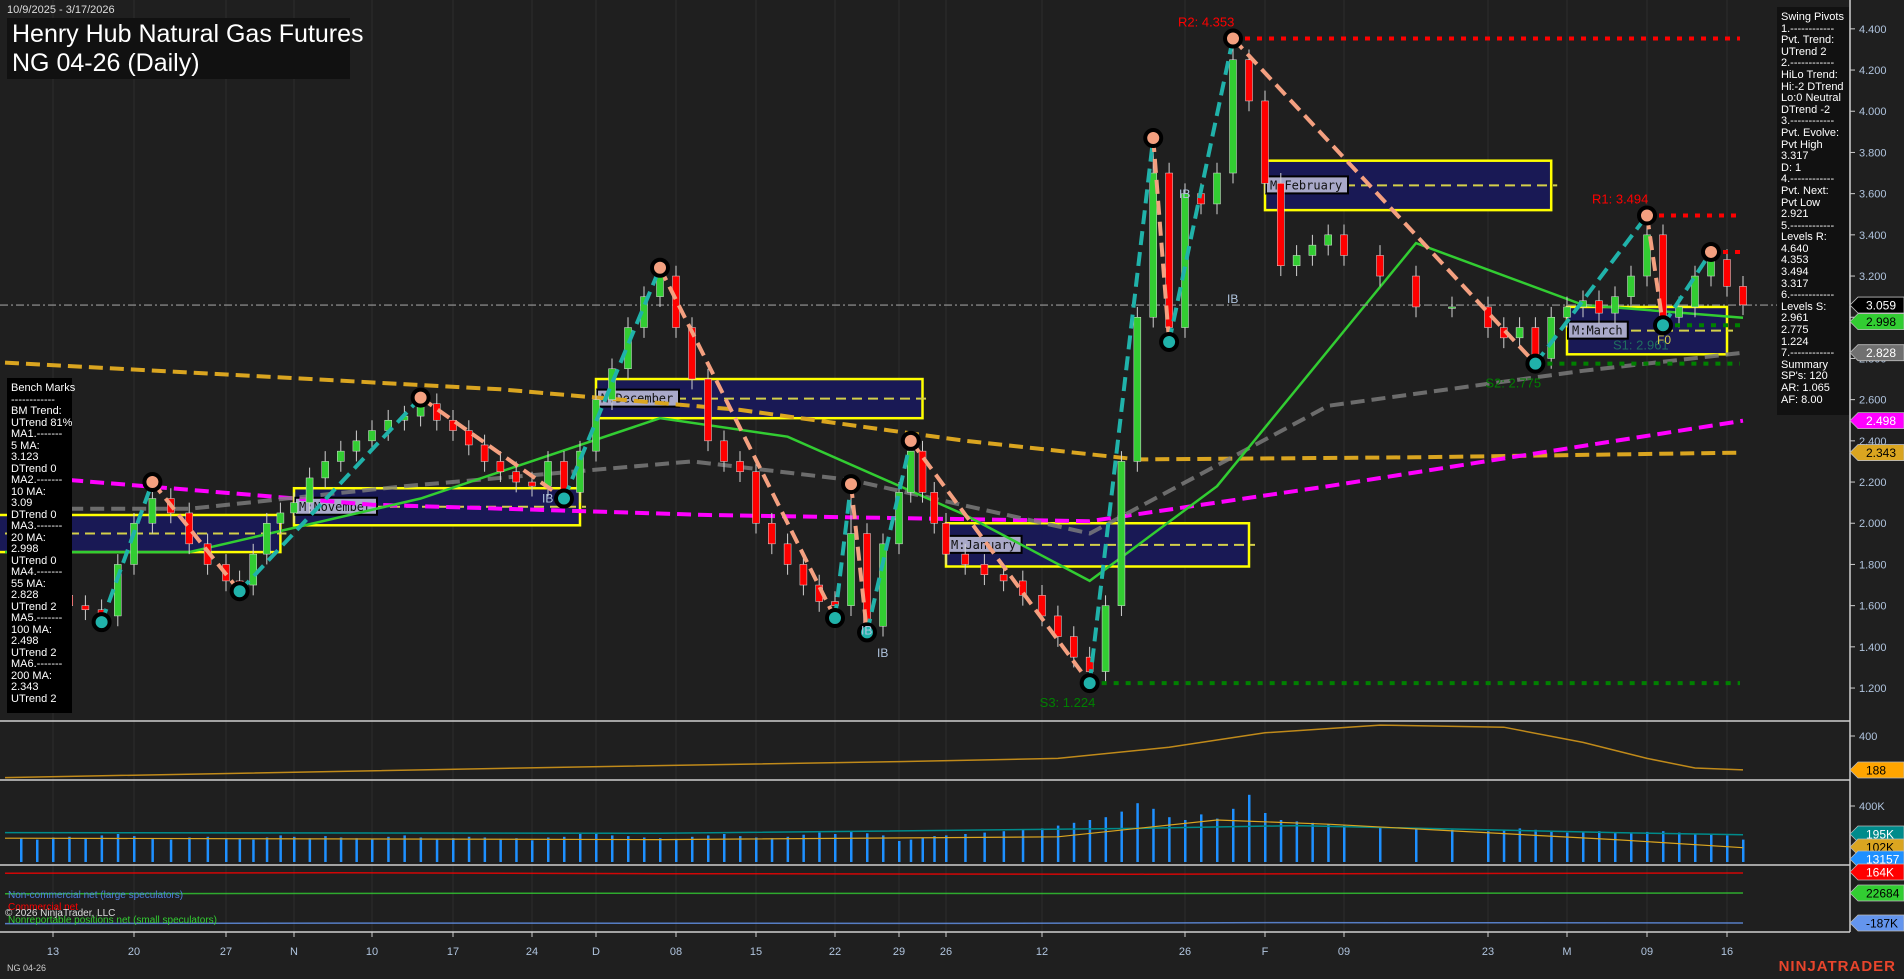 The image size is (1904, 979). Describe the element at coordinates (1873, 648) in the screenshot. I see `y-tick-label: 1.400` at that location.